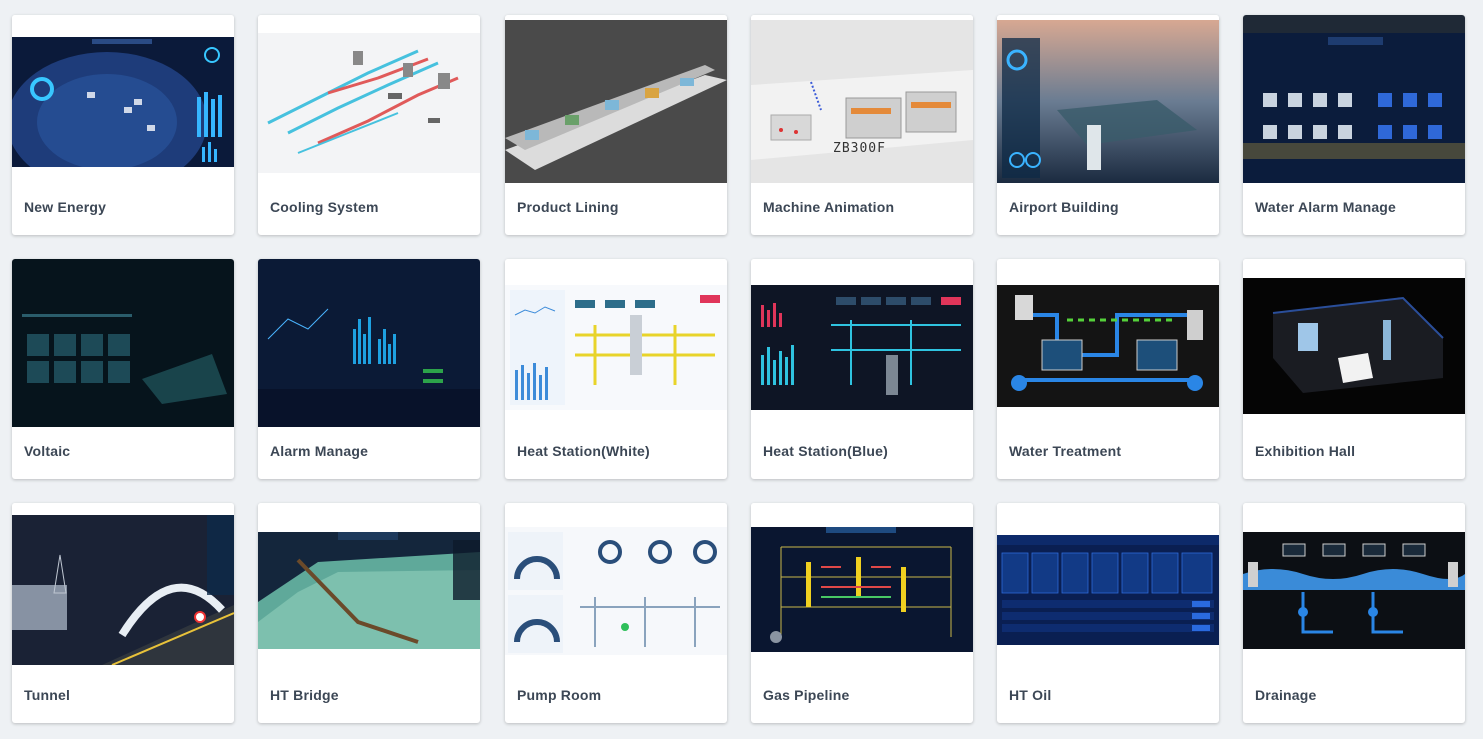 This screenshot has height=739, width=1483. Describe the element at coordinates (47, 695) in the screenshot. I see `card-title: Tunnel` at that location.